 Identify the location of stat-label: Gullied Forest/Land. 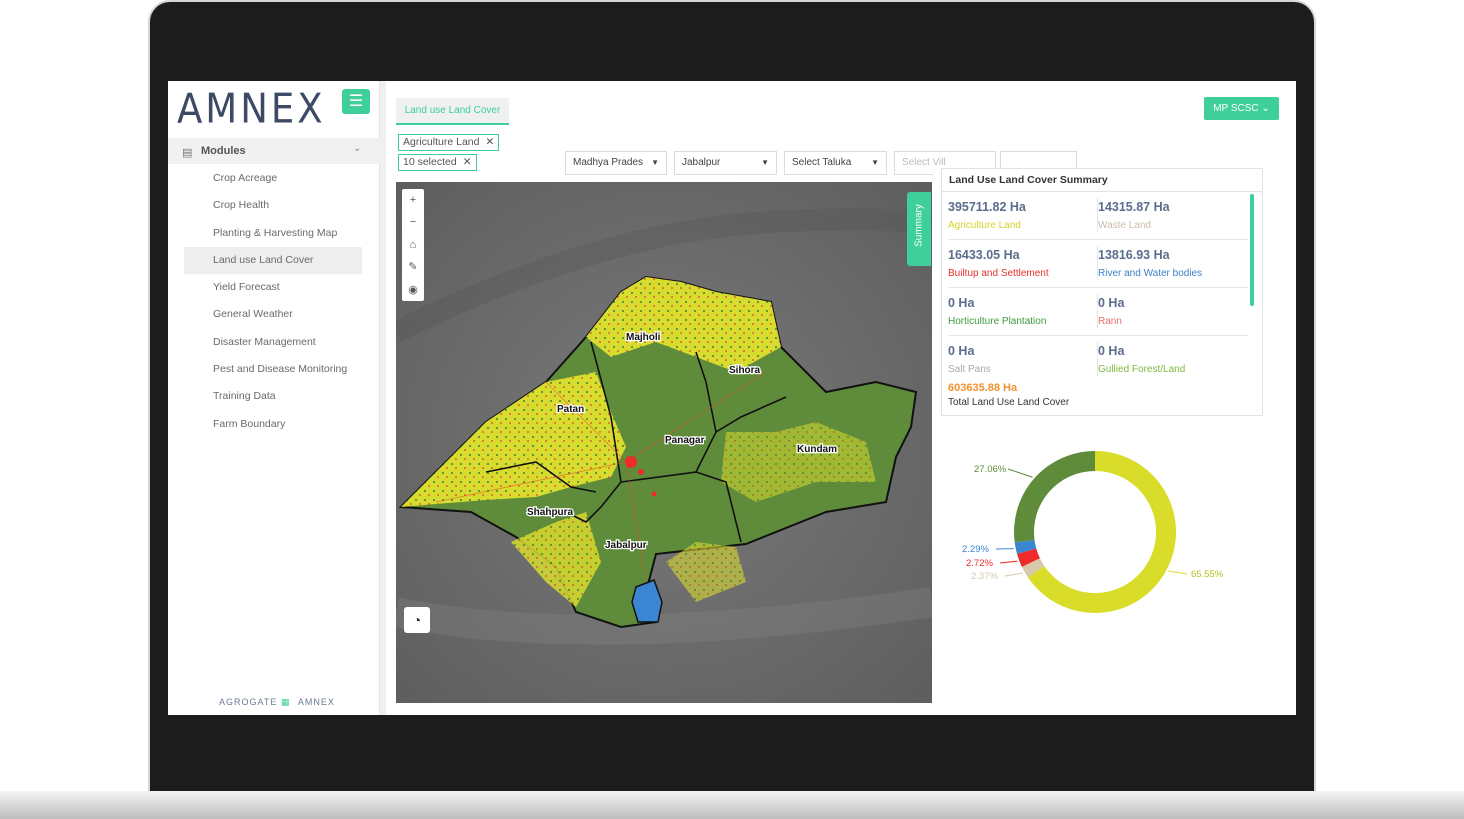
(1142, 369).